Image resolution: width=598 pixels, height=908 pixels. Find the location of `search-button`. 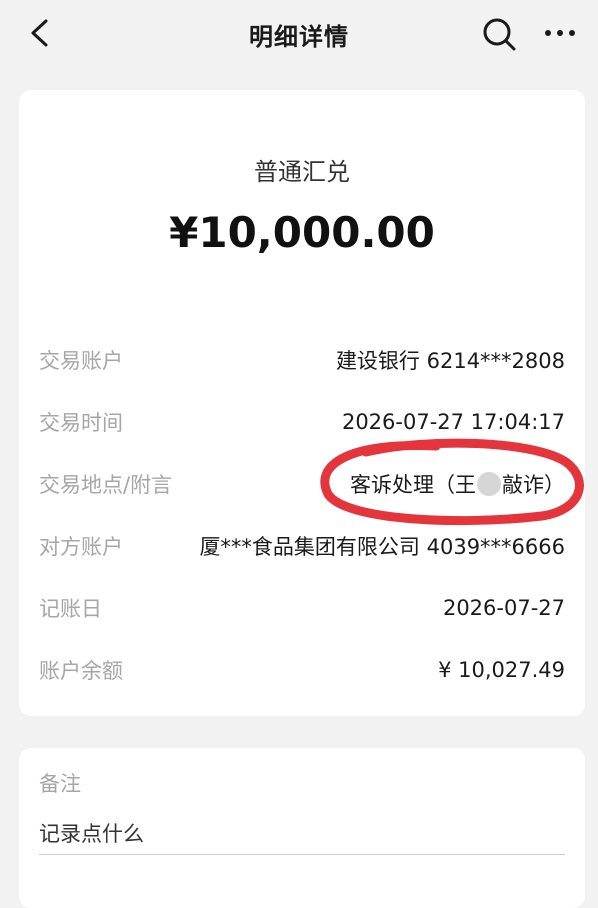

search-button is located at coordinates (499, 34).